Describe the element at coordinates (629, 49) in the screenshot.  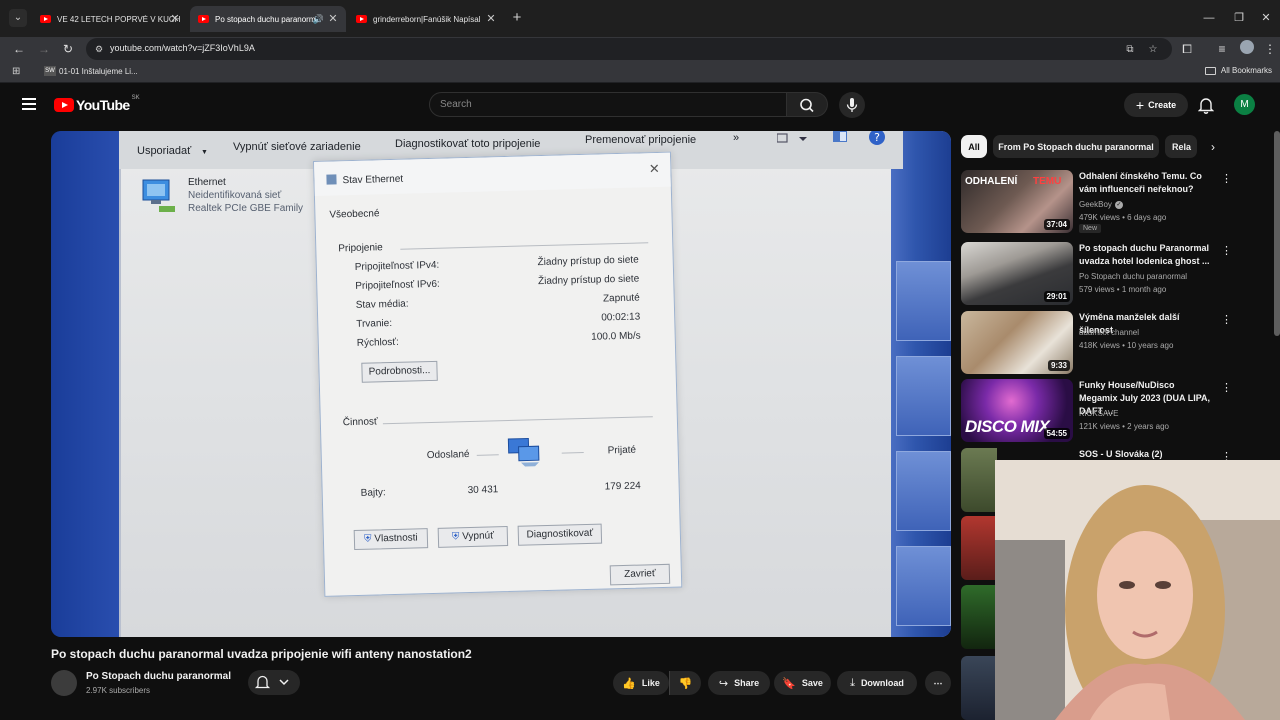
I see `address-bar: ⚙ youtube.com/watch?v=jZF3IoVhL9A ⧉ ☆` at that location.